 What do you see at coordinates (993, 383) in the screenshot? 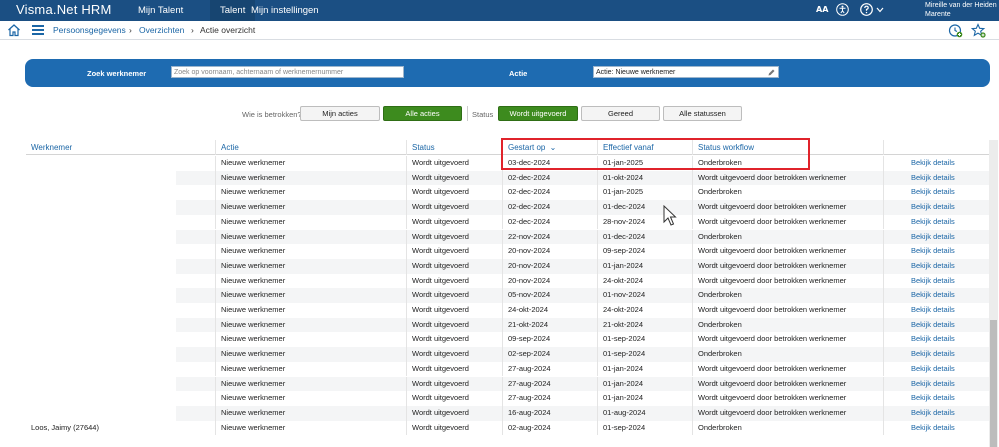
I see `scrollbar-thumb` at bounding box center [993, 383].